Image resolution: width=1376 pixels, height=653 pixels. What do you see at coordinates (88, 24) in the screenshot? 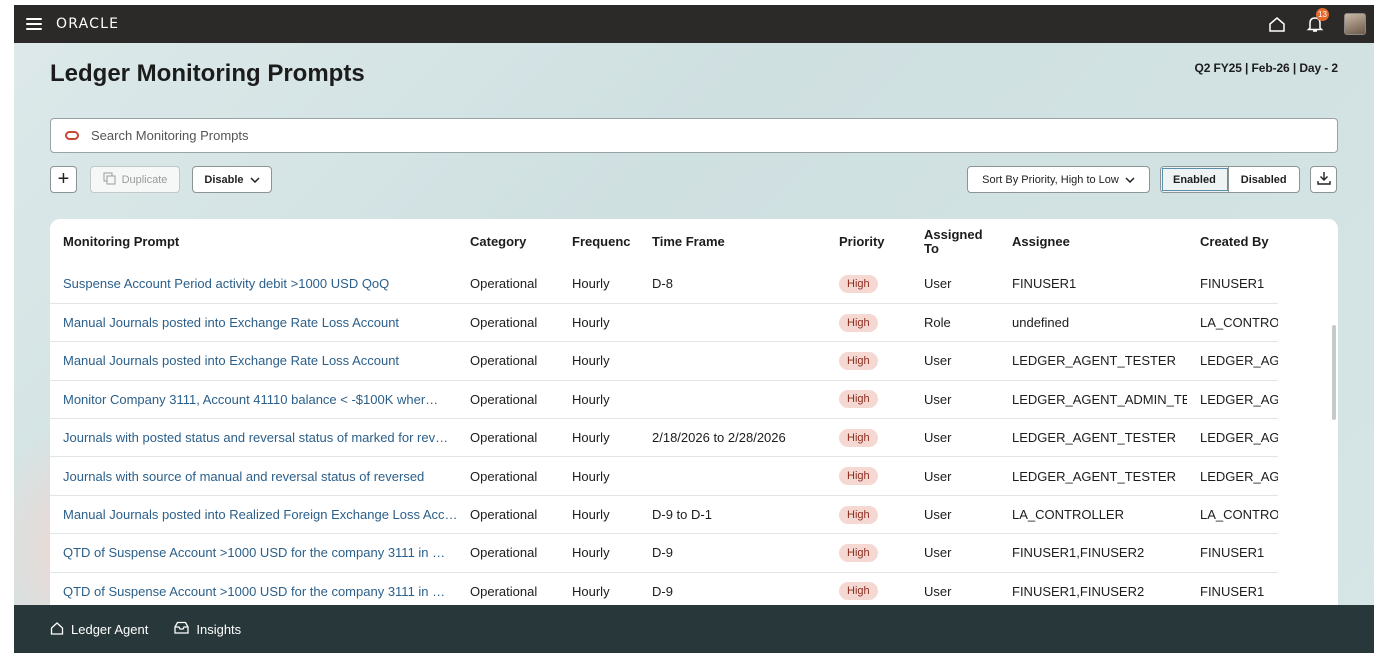
I see `oracle-logo: ORACLE` at bounding box center [88, 24].